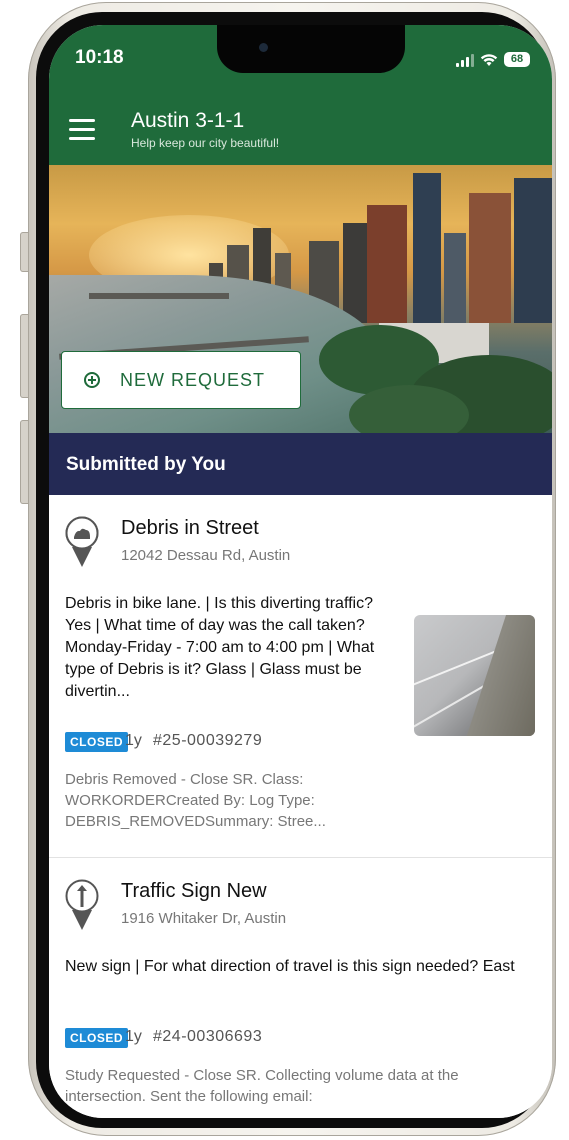  I want to click on request-photo, so click(474, 675).